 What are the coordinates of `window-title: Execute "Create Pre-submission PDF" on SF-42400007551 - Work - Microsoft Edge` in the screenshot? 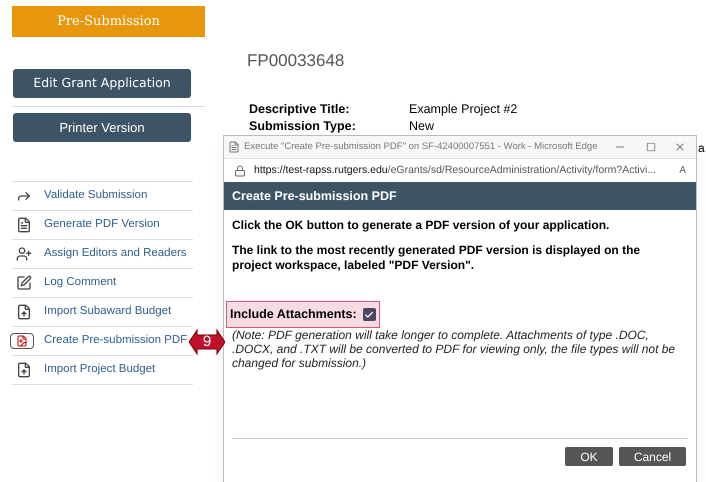 It's located at (421, 147).